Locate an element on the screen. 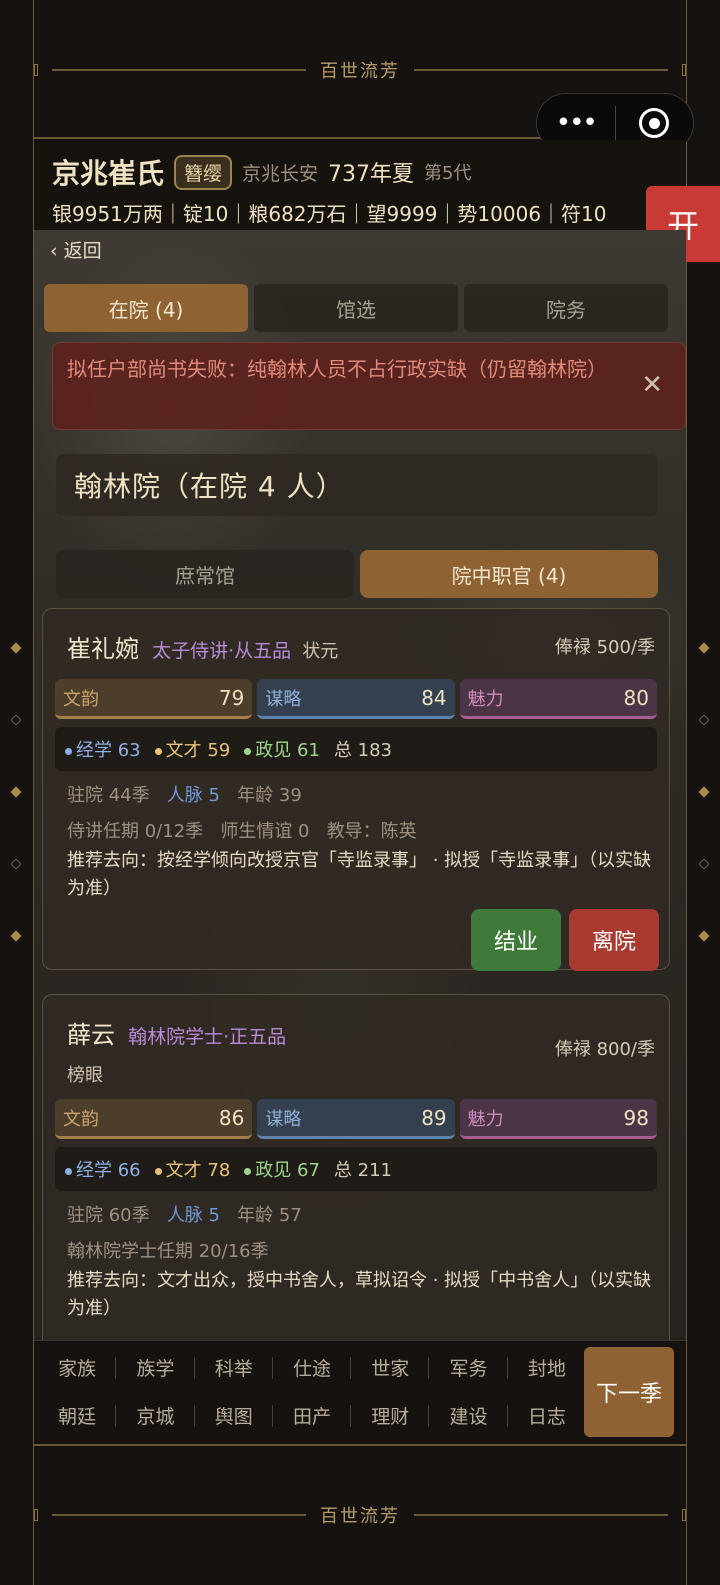  recommendation: 推荐去向：文才出众，授中书舍人，草拟诏令 · 拟授「中书舍人」（以实缺为准） is located at coordinates (359, 1294).